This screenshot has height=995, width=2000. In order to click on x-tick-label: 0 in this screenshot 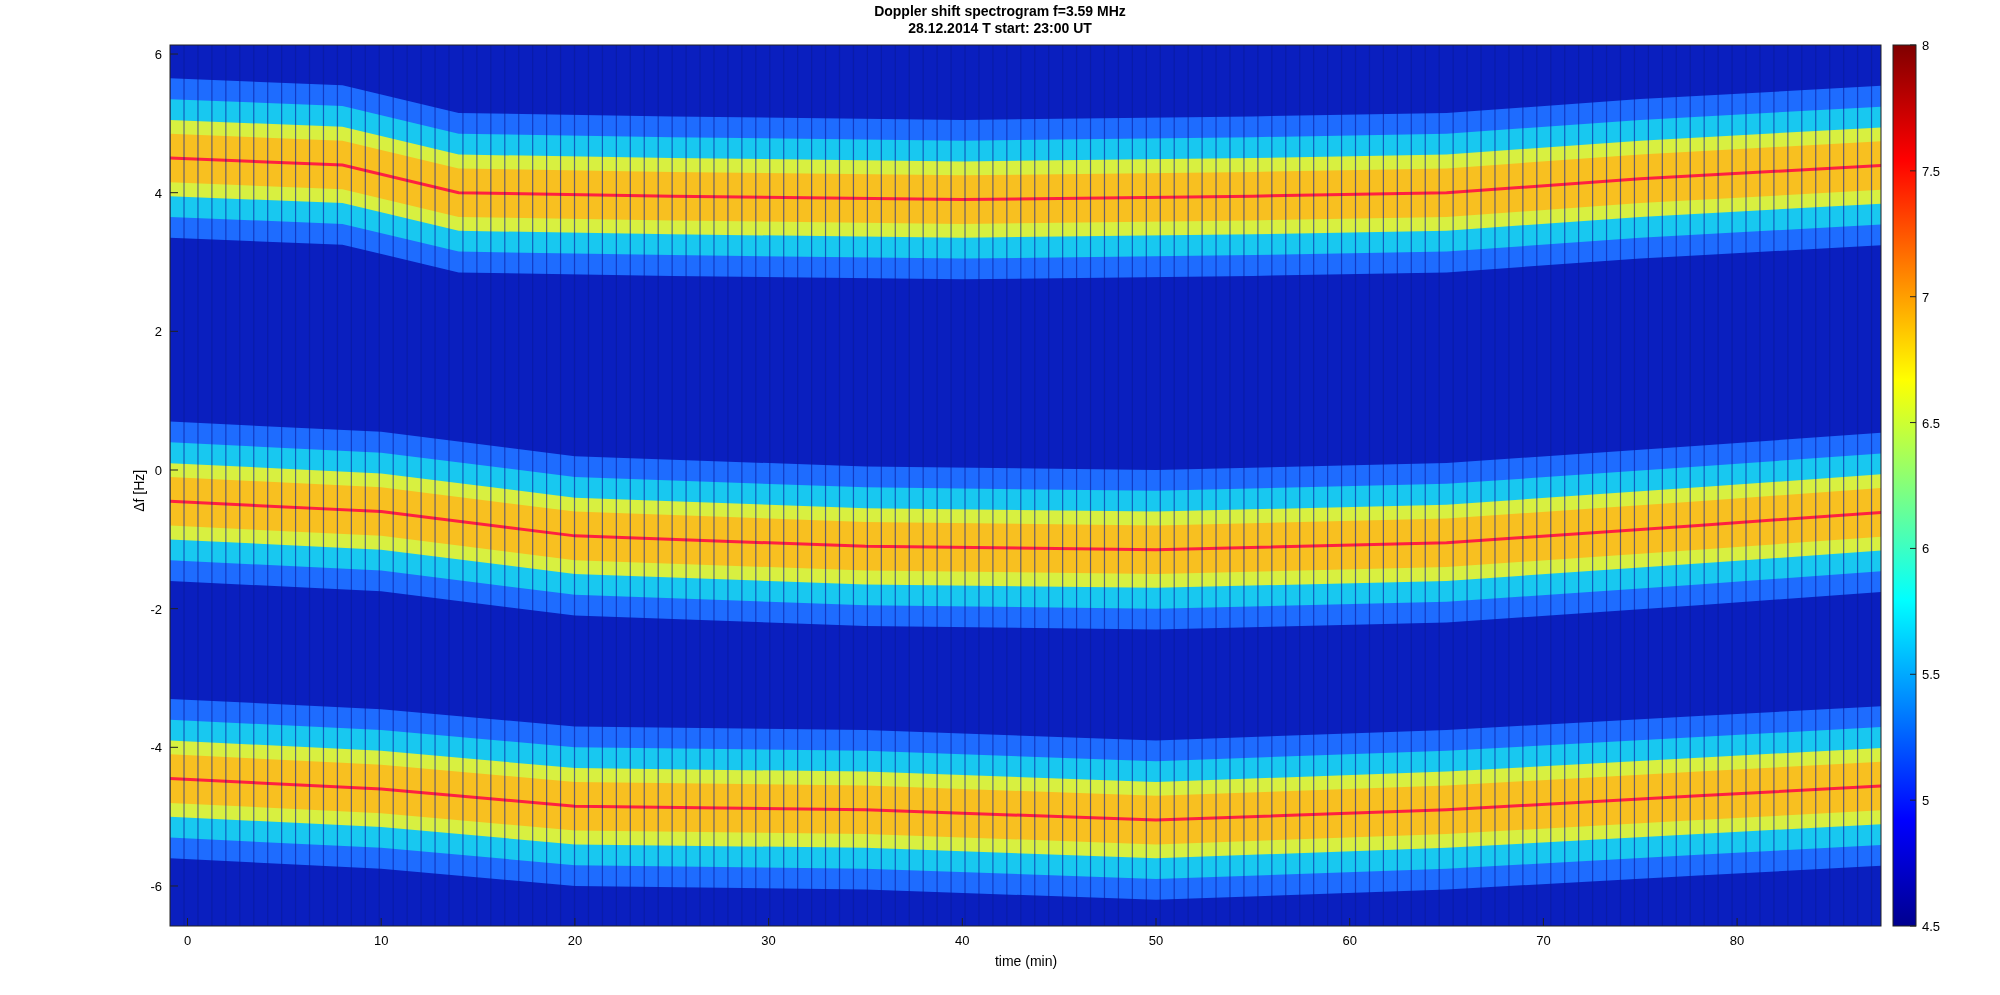, I will do `click(187, 940)`.